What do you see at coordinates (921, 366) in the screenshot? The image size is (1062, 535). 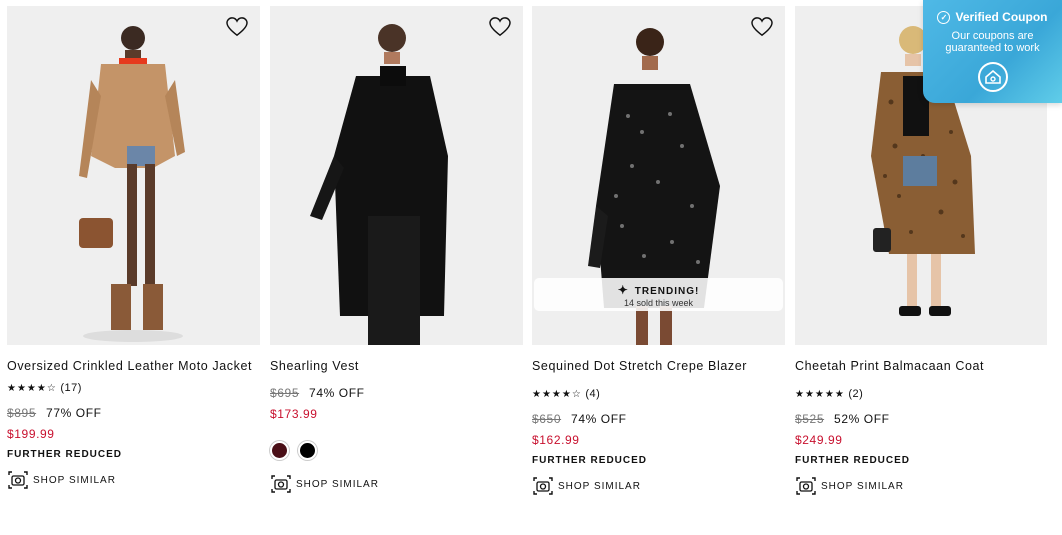 I see `product-title: Cheetah Print Balmacaan Coat` at bounding box center [921, 366].